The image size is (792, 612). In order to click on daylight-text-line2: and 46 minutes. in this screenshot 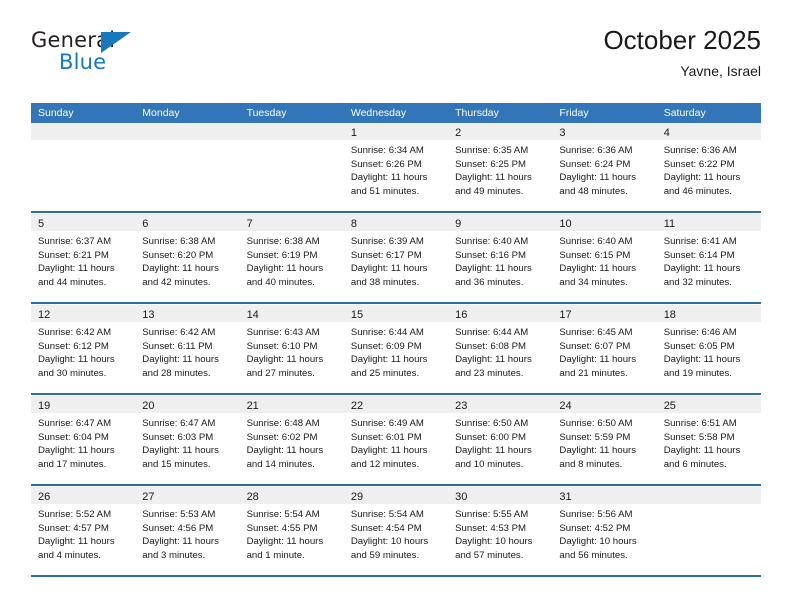, I will do `click(697, 191)`.